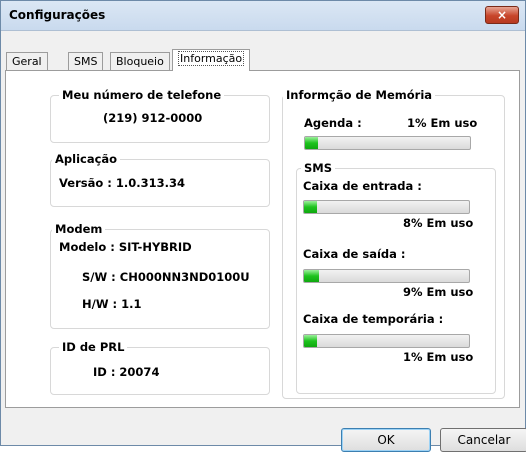 Image resolution: width=526 pixels, height=452 pixels. I want to click on phone-number-group: Meu número de telefone (219) 912-0000, so click(160, 115).